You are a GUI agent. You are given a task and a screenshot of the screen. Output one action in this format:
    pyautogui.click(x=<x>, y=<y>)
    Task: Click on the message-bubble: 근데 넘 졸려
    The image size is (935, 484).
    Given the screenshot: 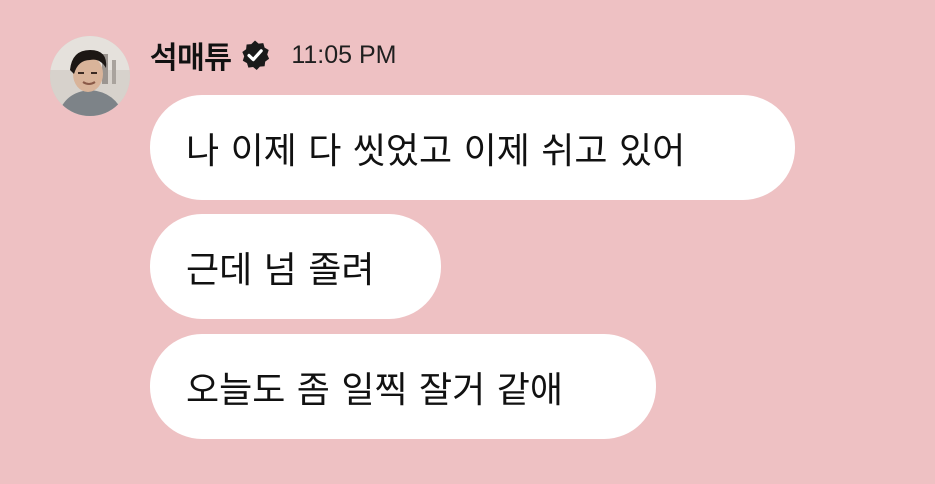 What is the action you would take?
    pyautogui.click(x=295, y=266)
    